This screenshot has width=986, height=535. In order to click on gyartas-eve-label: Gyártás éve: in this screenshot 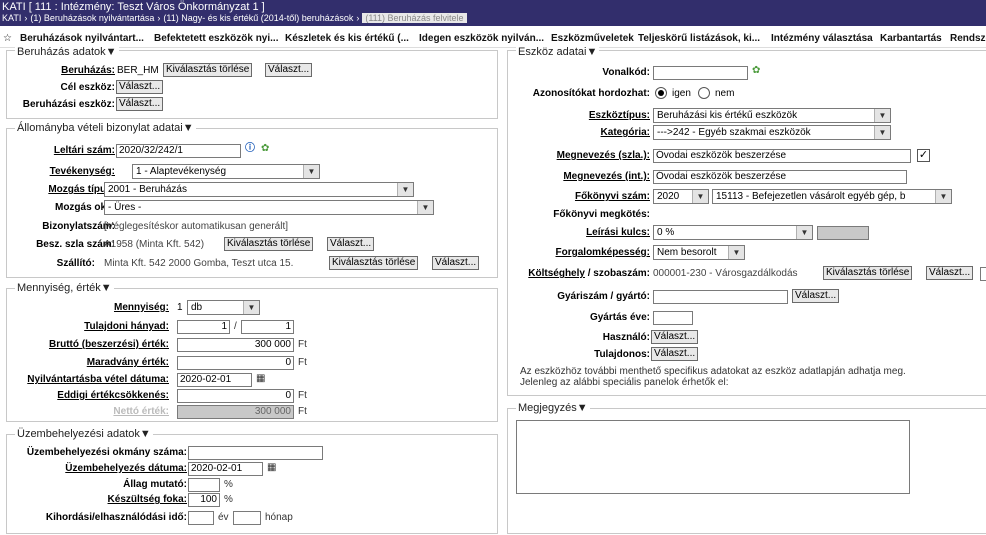, I will do `click(619, 317)`.